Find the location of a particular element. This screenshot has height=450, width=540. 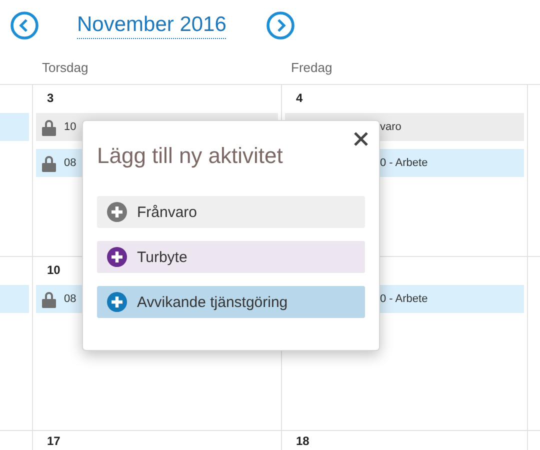

activity-option: Turbyte is located at coordinates (231, 257).